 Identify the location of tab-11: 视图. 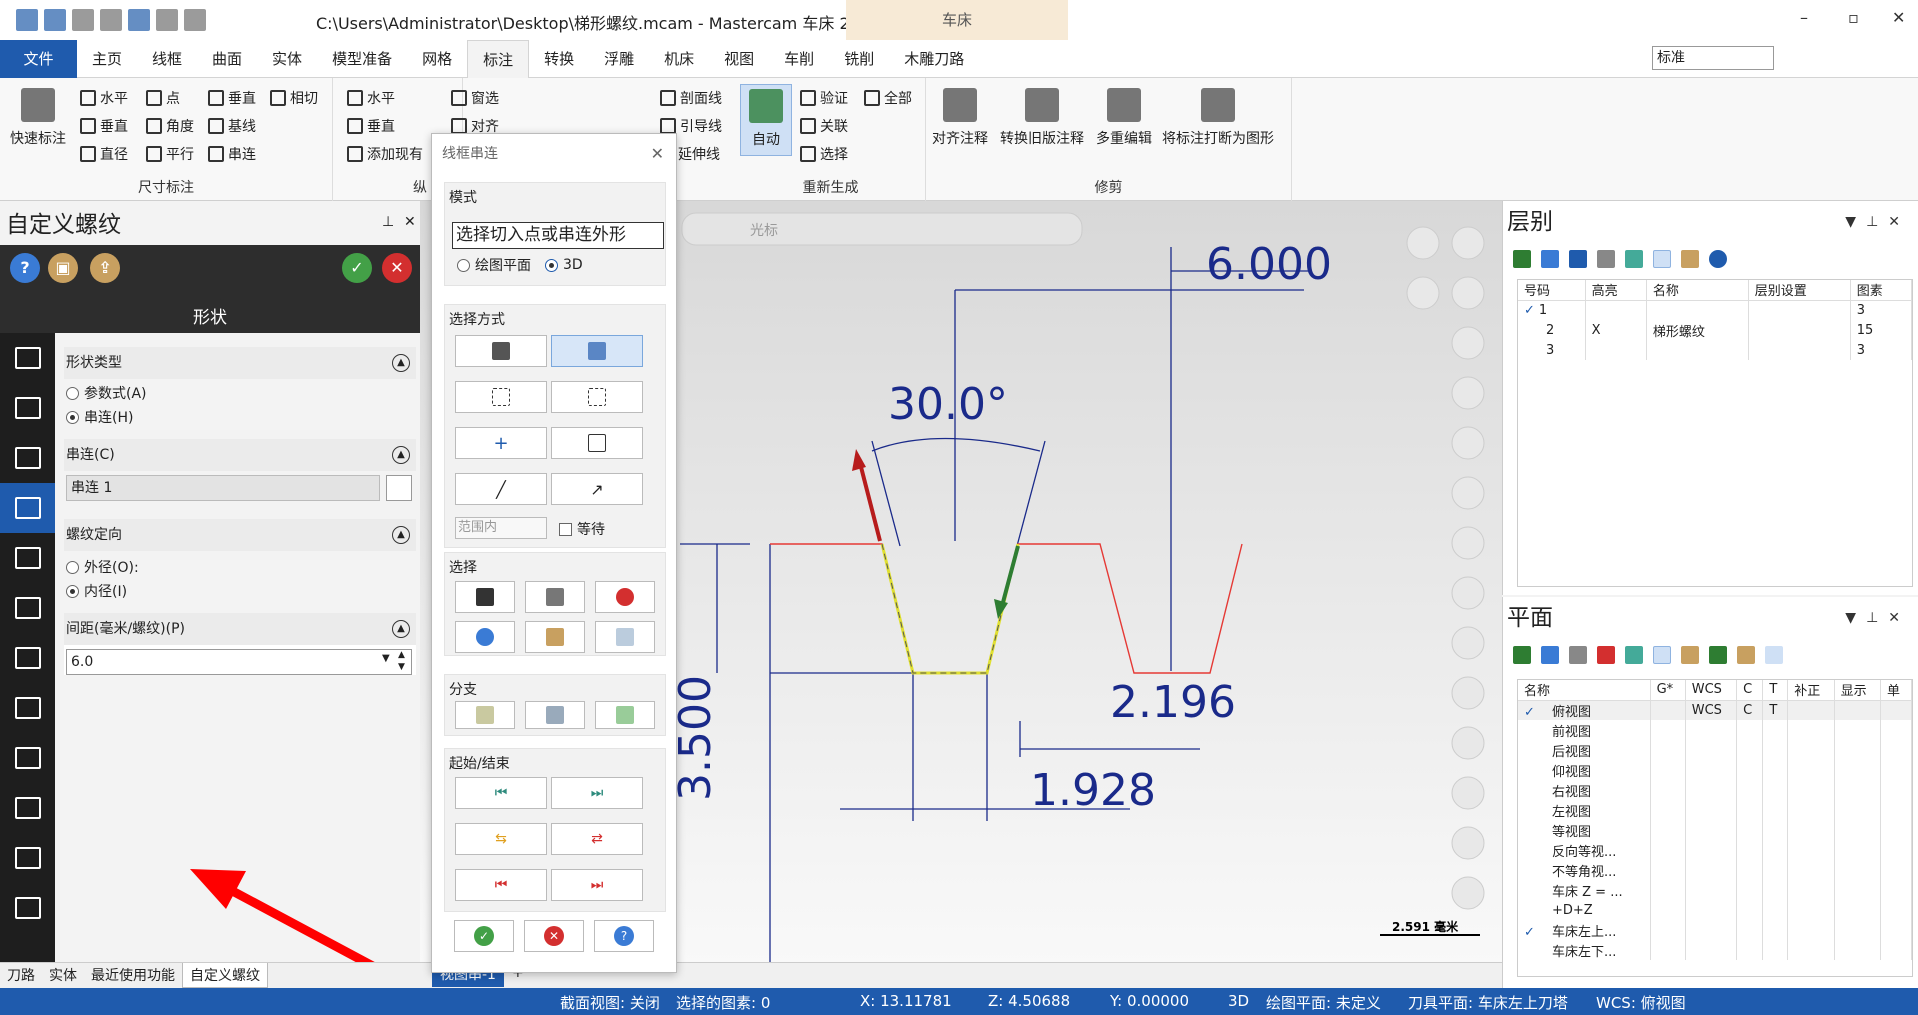
(739, 59).